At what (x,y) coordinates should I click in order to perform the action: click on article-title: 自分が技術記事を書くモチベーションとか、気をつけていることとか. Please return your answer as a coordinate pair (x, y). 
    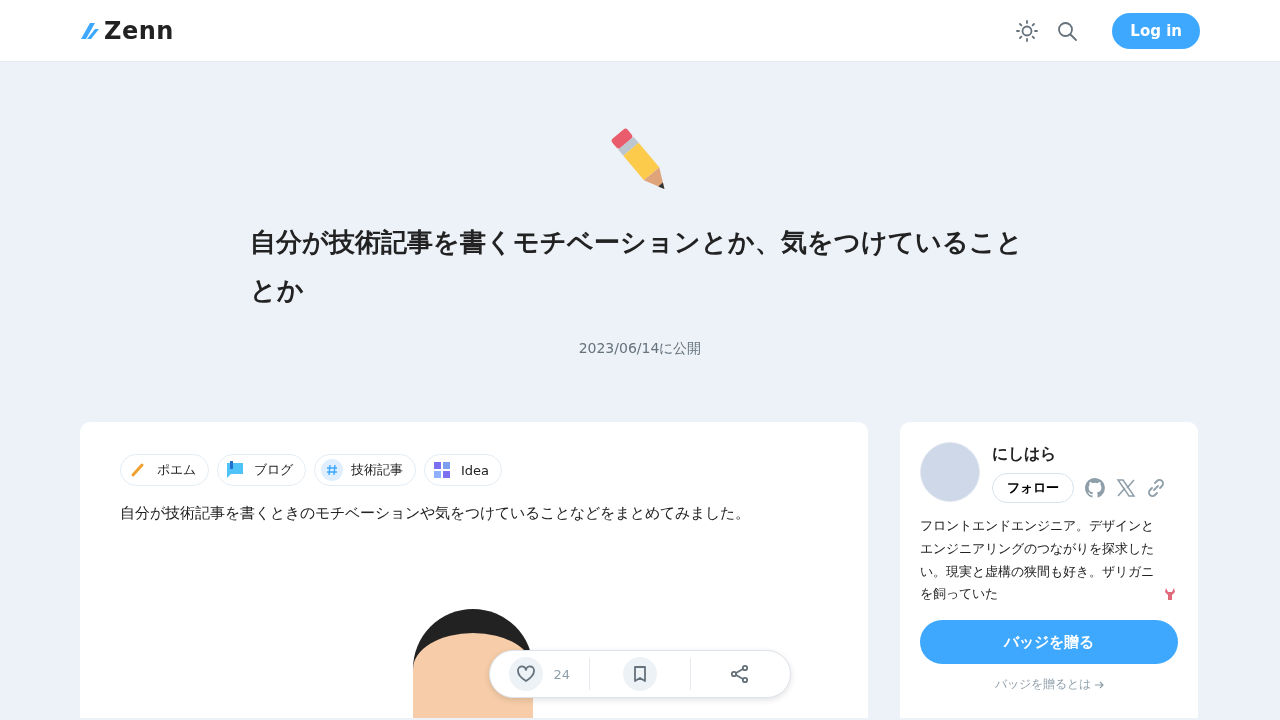
    Looking at the image, I should click on (637, 267).